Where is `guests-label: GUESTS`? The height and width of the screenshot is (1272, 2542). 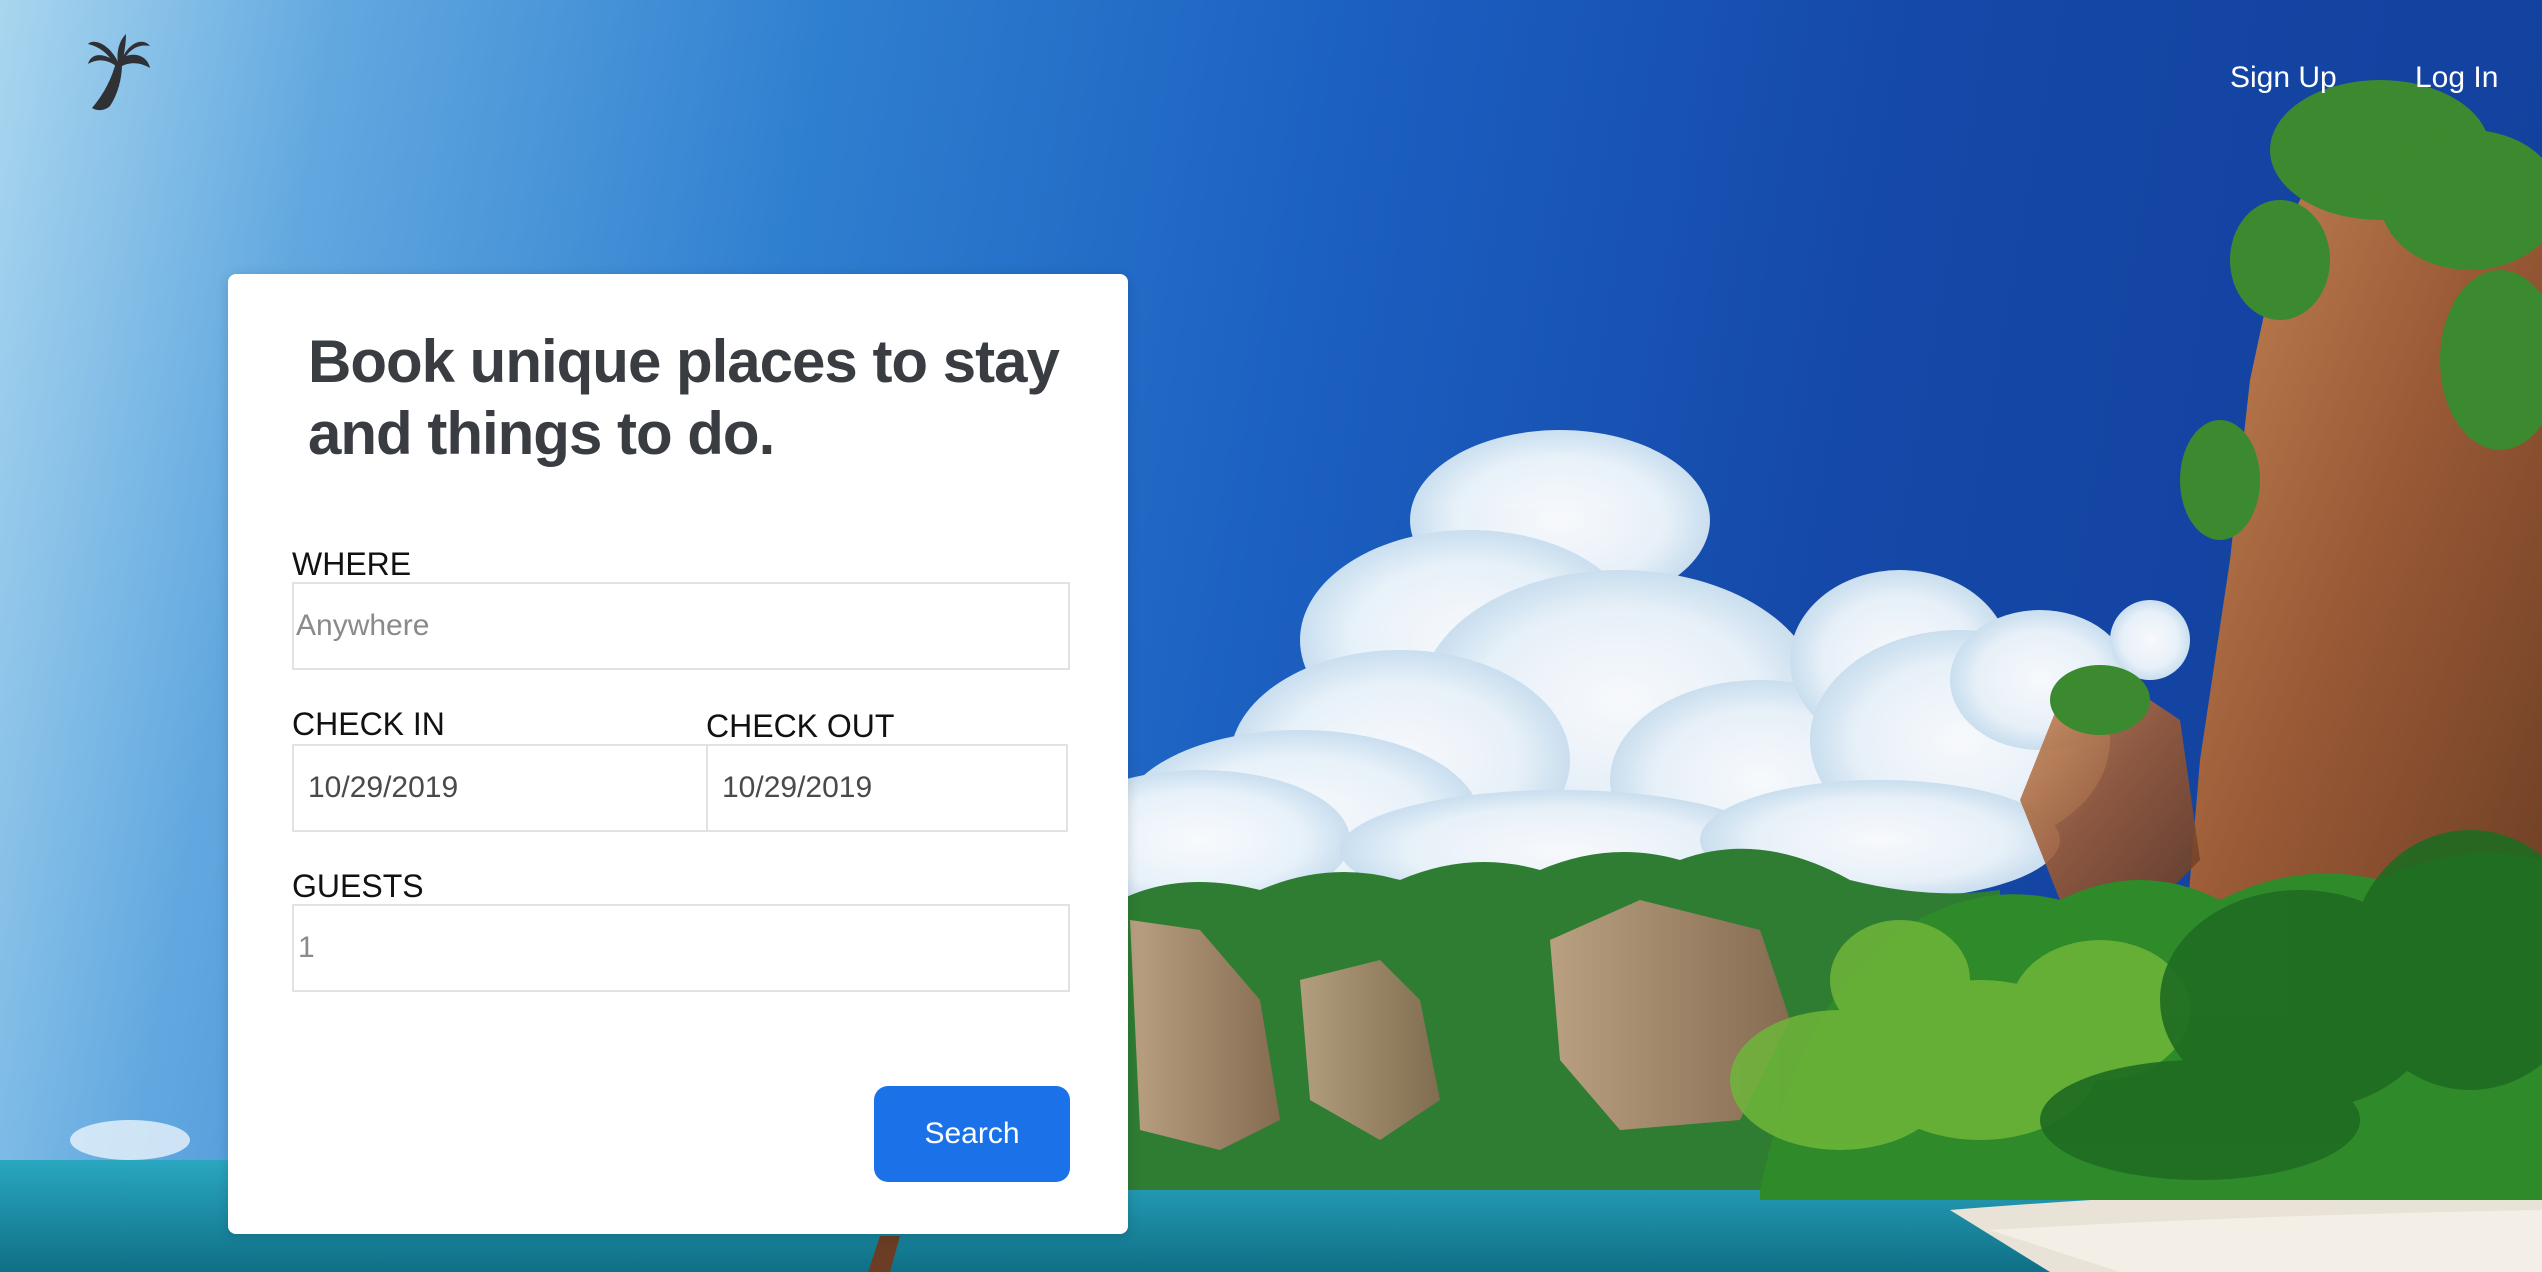 guests-label: GUESTS is located at coordinates (358, 886).